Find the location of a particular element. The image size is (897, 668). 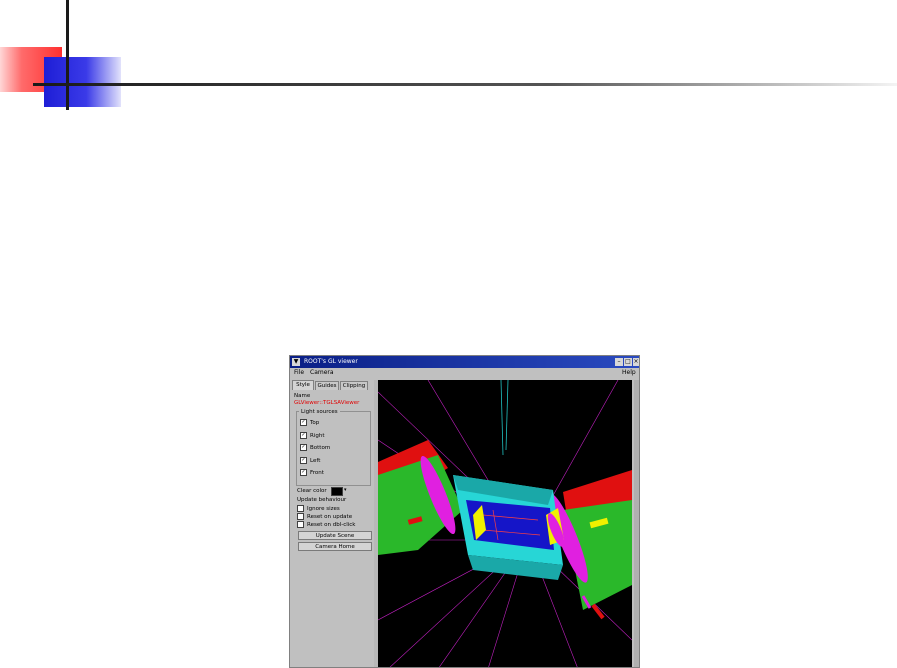

viewport-scrollbar is located at coordinates (636, 523).